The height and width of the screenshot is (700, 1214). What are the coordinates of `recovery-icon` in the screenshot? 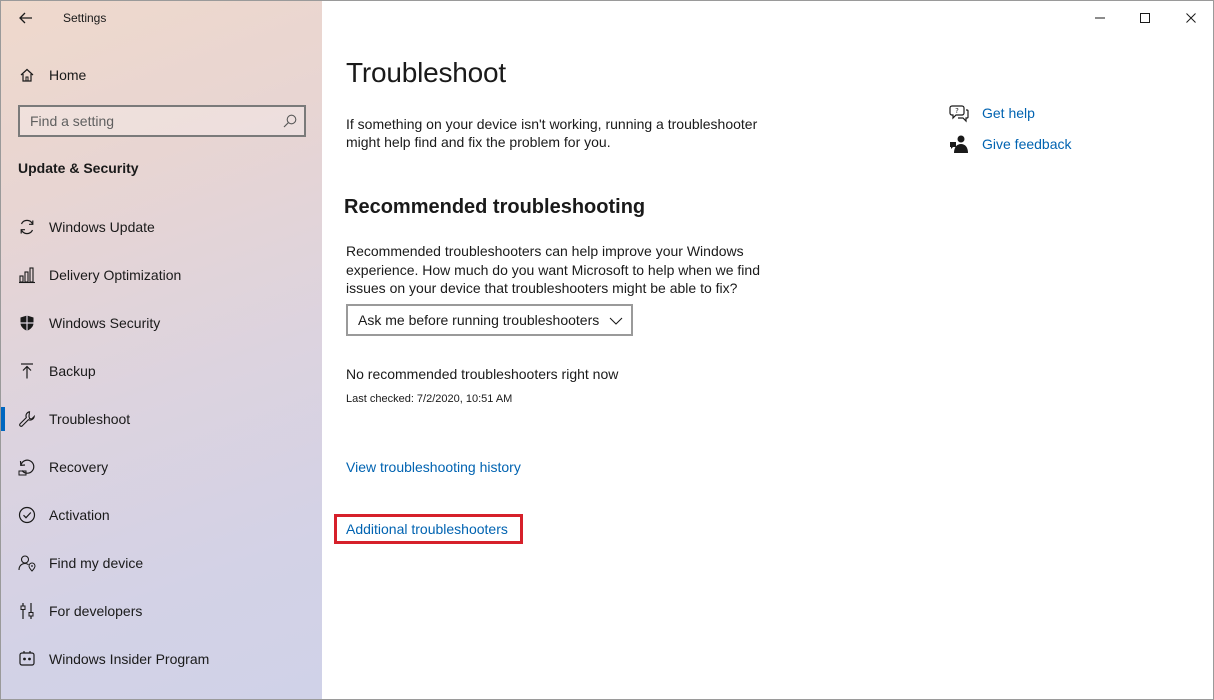 It's located at (27, 467).